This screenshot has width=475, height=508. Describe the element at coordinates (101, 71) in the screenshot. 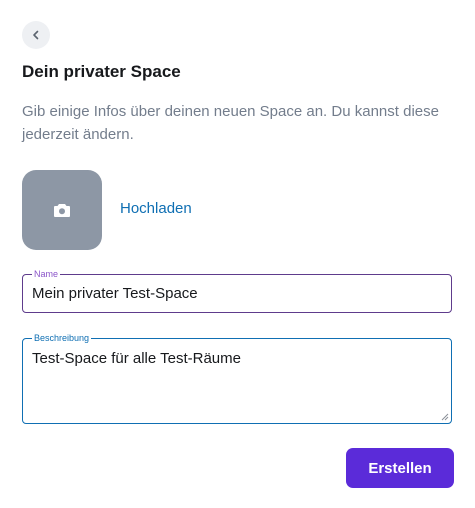

I see `page-title: Dein privater Space` at that location.